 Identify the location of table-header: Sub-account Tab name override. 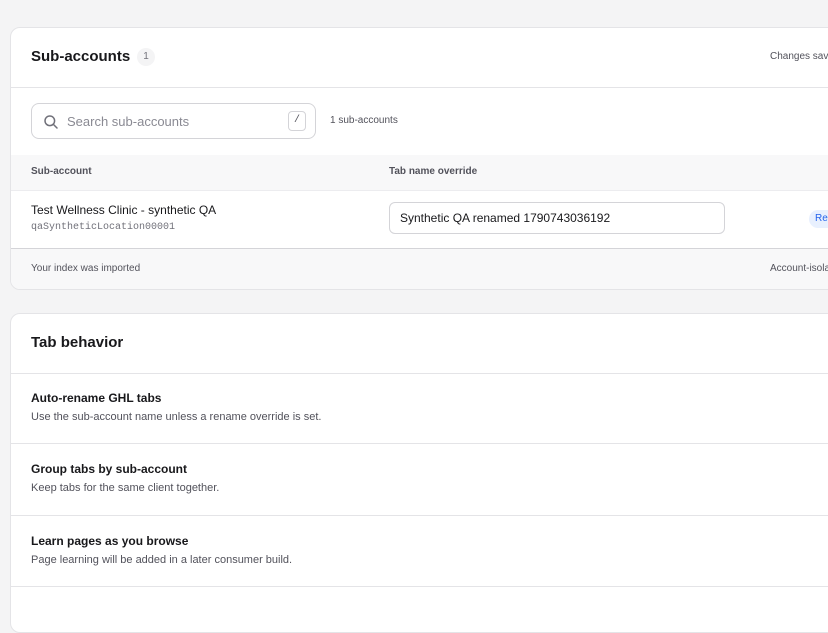
(419, 173).